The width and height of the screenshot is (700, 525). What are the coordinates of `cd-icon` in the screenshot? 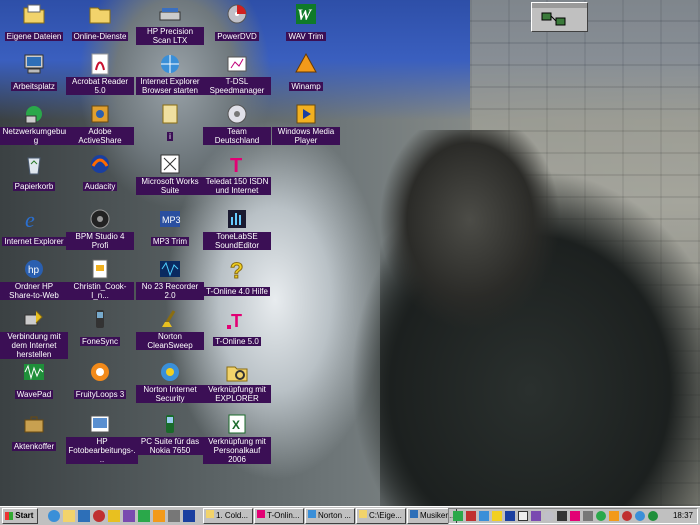 It's located at (237, 114).